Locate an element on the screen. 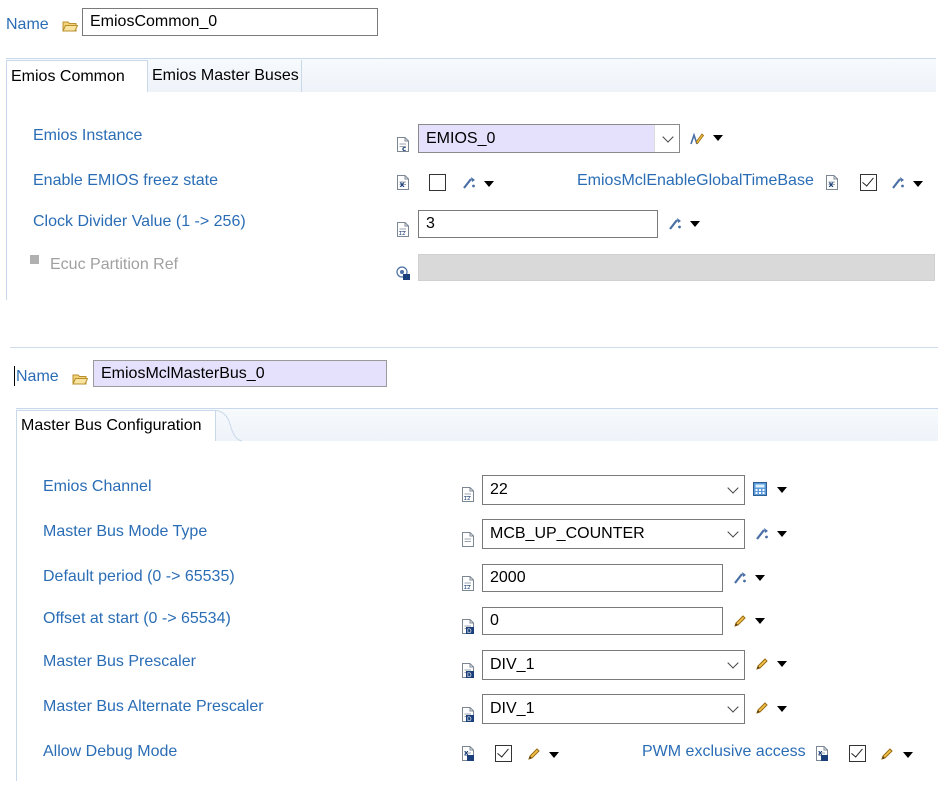  alt-prescaler-combo: DIV_1 is located at coordinates (613, 709).